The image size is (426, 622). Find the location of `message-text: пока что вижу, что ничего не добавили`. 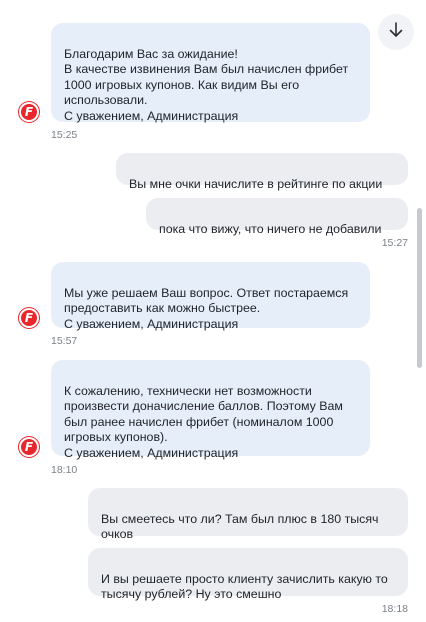

message-text: пока что вижу, что ничего не добавили is located at coordinates (270, 228).